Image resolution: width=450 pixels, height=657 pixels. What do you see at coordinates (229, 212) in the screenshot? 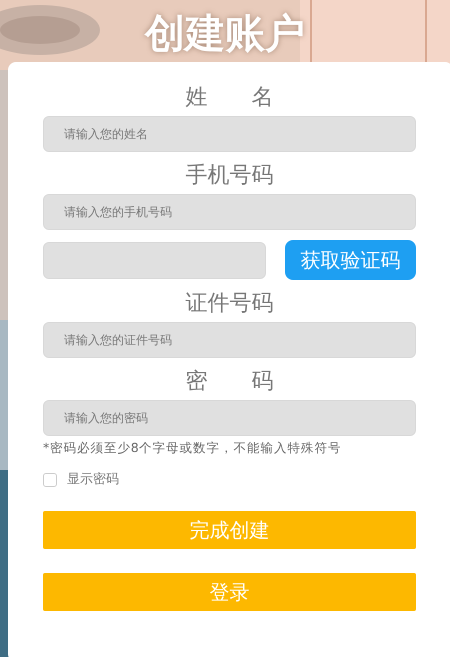
I see `input-field: 请输入您的手机号码` at bounding box center [229, 212].